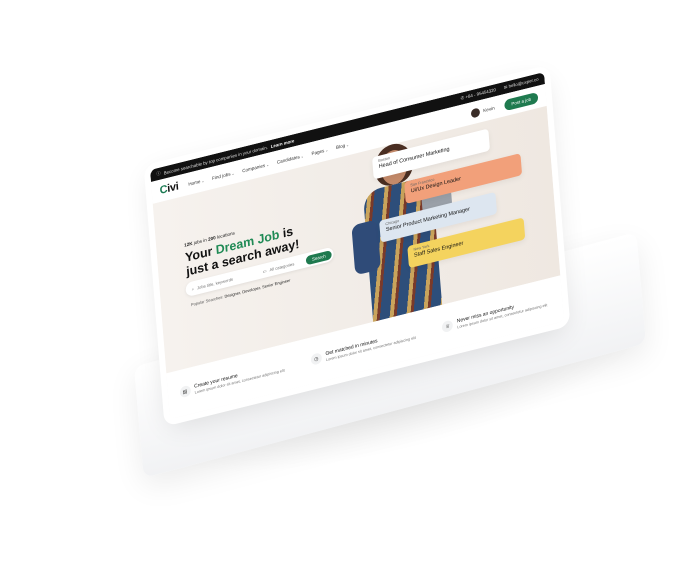 Image resolution: width=682 pixels, height=580 pixels. Describe the element at coordinates (193, 288) in the screenshot. I see `search-icon: ⌕` at that location.